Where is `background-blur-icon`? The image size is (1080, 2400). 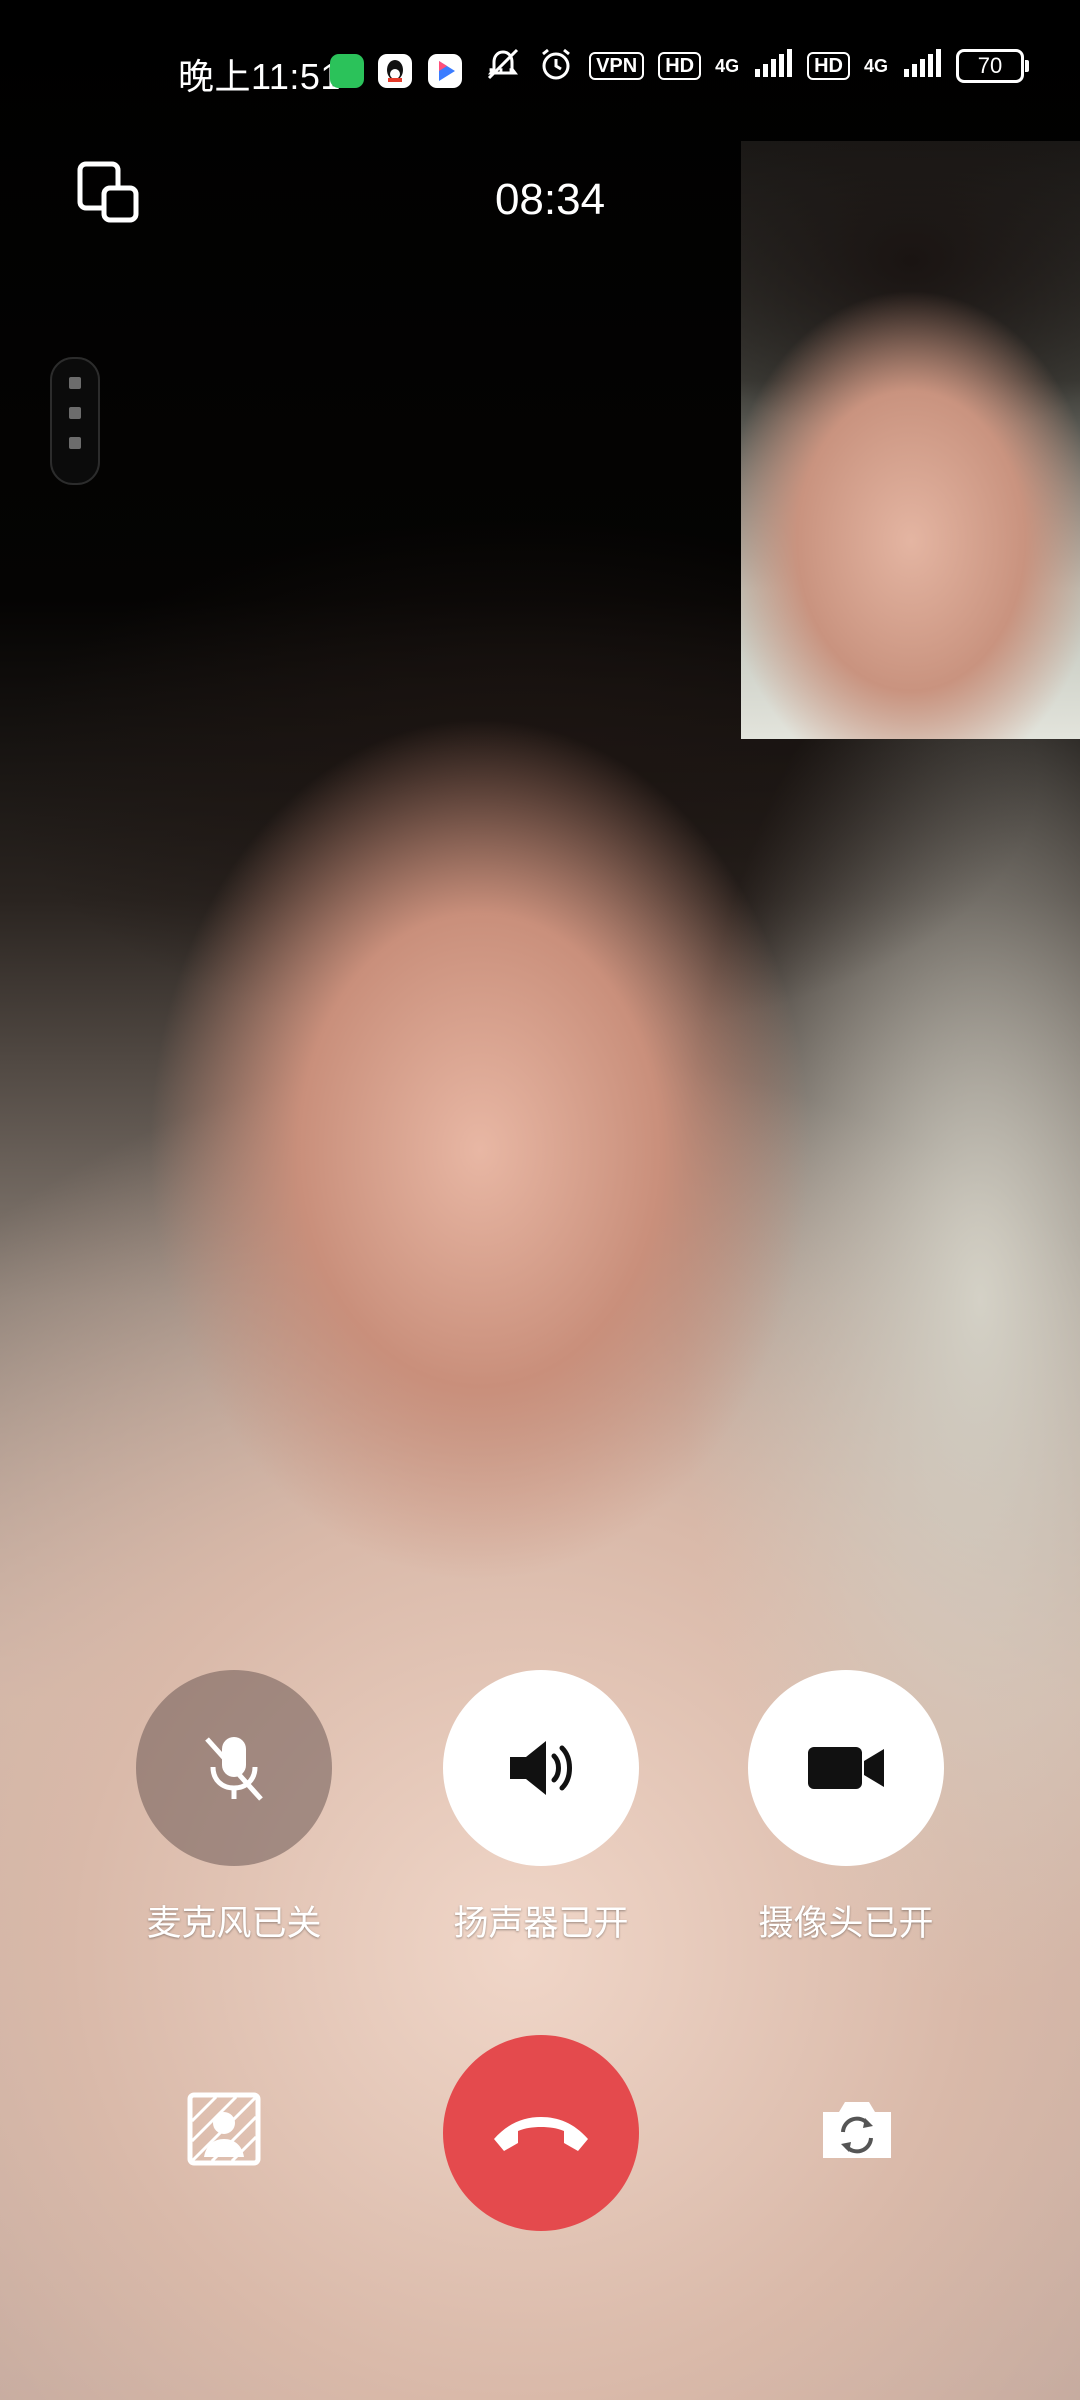 background-blur-icon is located at coordinates (224, 2129).